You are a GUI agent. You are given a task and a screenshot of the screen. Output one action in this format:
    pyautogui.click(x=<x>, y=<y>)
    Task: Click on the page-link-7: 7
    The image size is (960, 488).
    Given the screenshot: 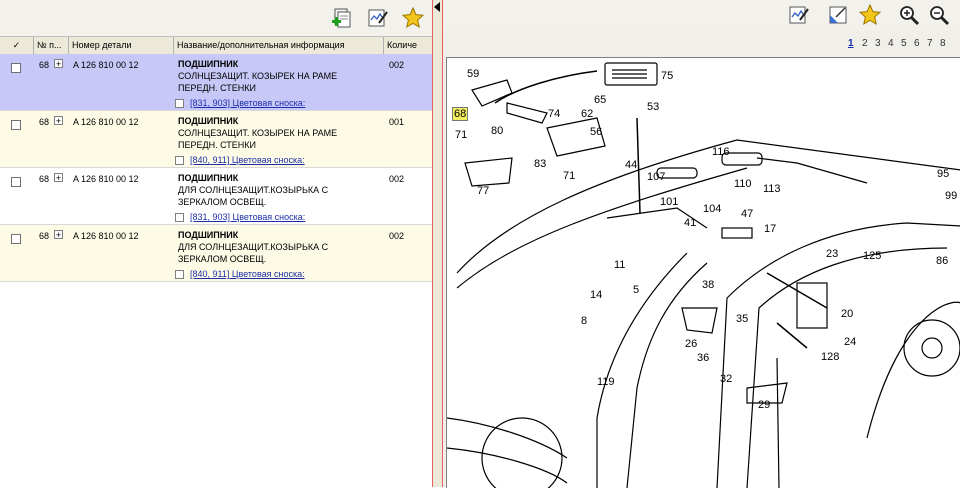 What is the action you would take?
    pyautogui.click(x=930, y=43)
    